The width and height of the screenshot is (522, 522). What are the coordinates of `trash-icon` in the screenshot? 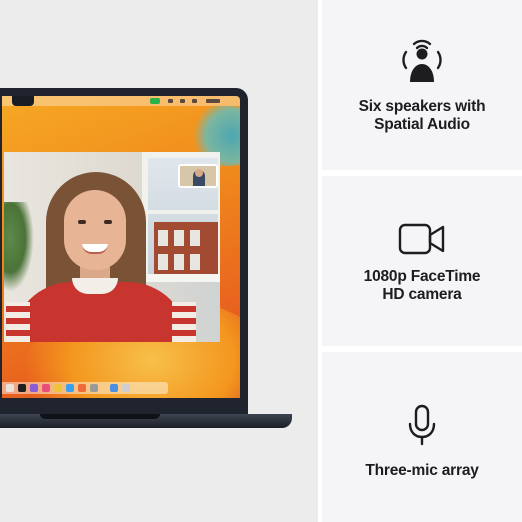 It's located at (126, 388).